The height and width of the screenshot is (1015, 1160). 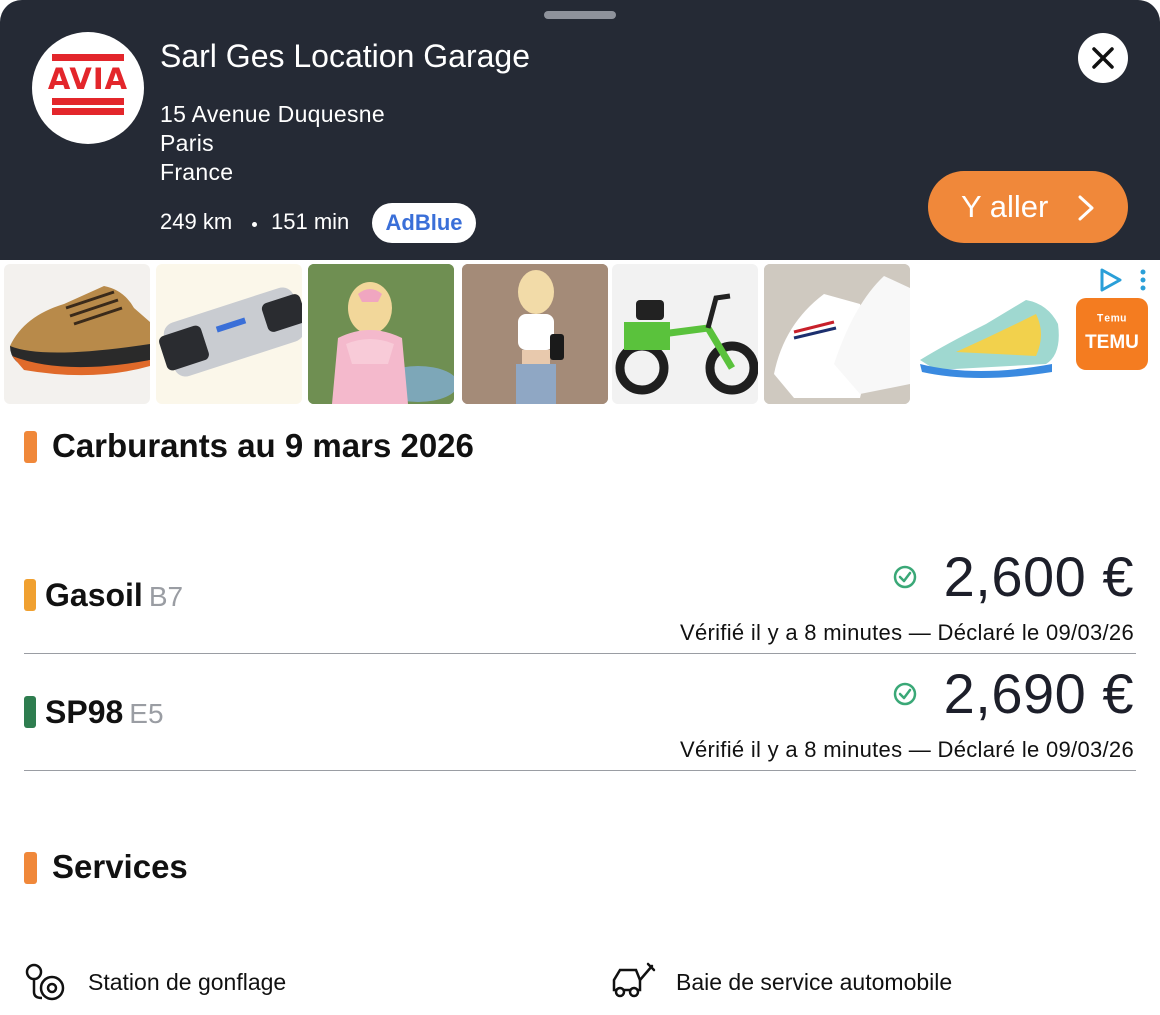 What do you see at coordinates (634, 980) in the screenshot?
I see `car-service-icon` at bounding box center [634, 980].